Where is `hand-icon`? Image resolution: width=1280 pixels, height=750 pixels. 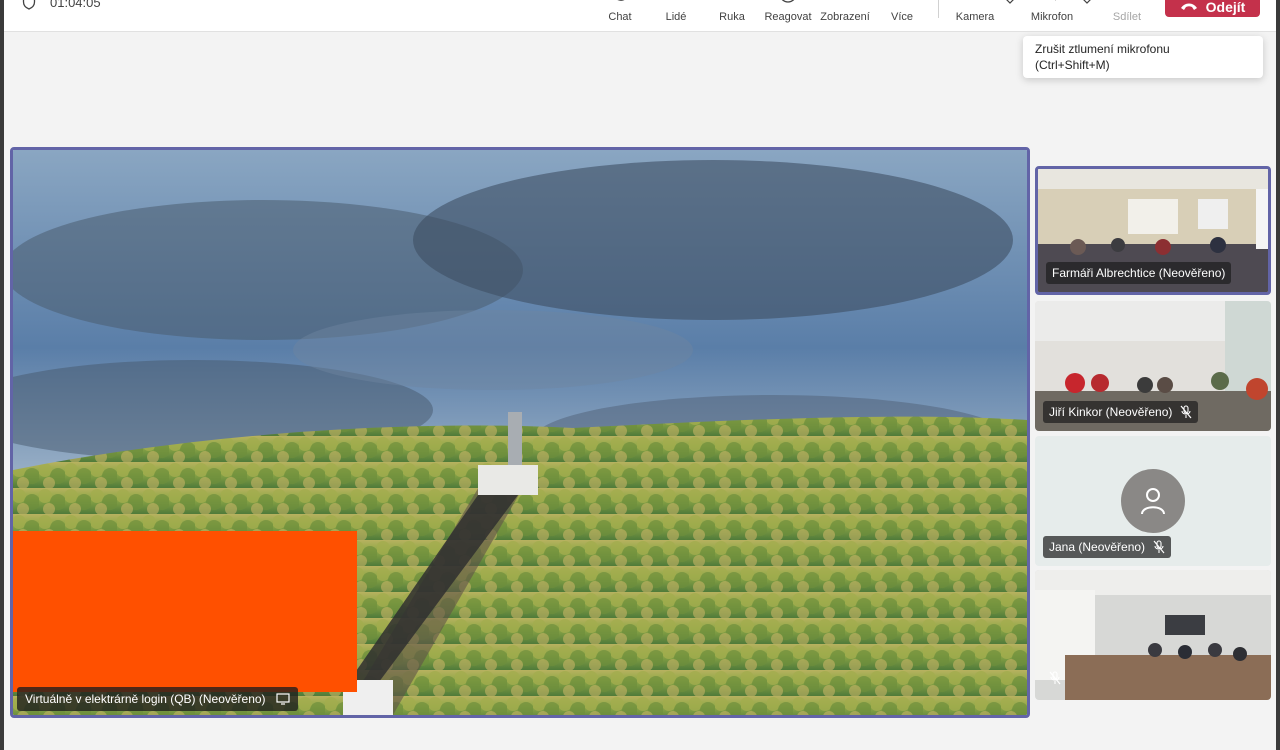
hand-icon is located at coordinates (732, 4).